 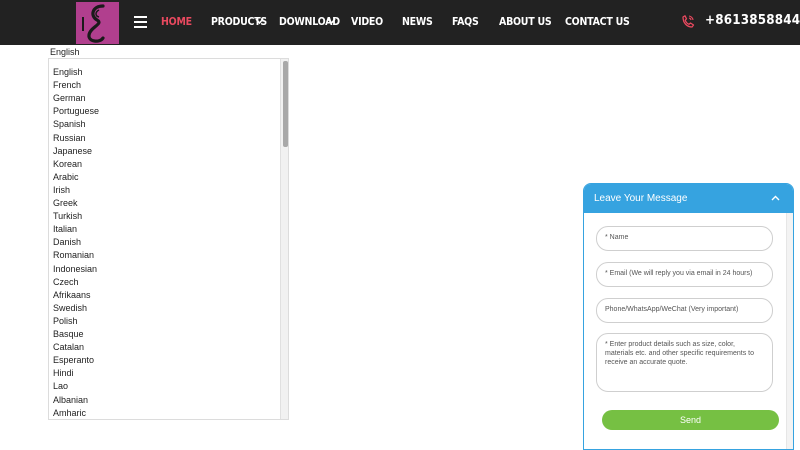 I want to click on language-option: Catalan, so click(x=68, y=347).